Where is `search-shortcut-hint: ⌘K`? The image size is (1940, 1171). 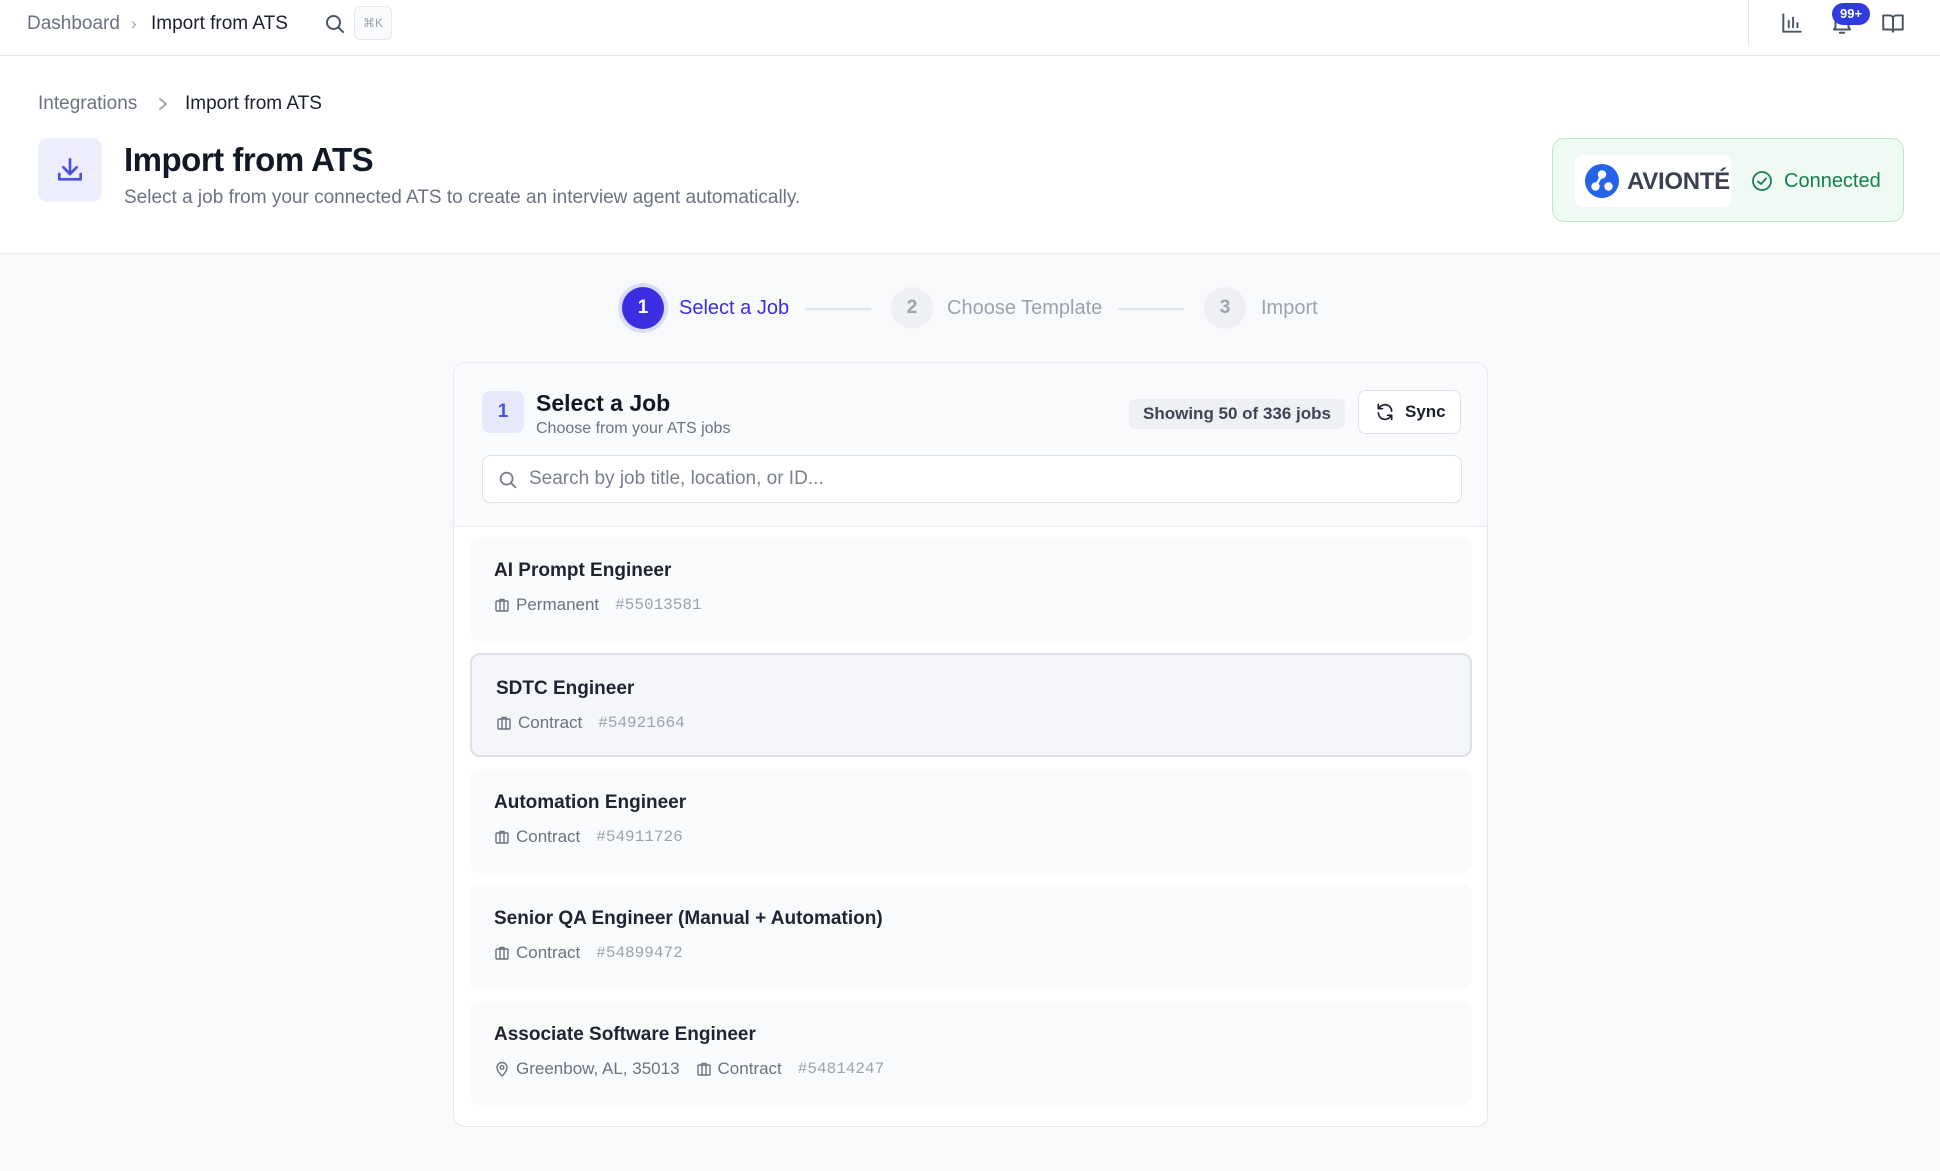
search-shortcut-hint: ⌘K is located at coordinates (373, 23).